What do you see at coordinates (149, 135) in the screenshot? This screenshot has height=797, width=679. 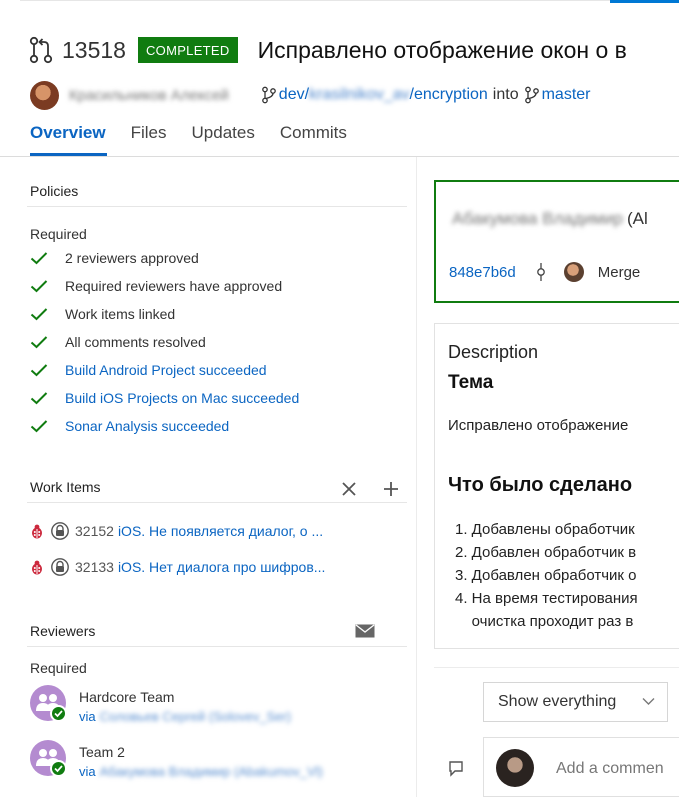 I see `tab-files: Files` at bounding box center [149, 135].